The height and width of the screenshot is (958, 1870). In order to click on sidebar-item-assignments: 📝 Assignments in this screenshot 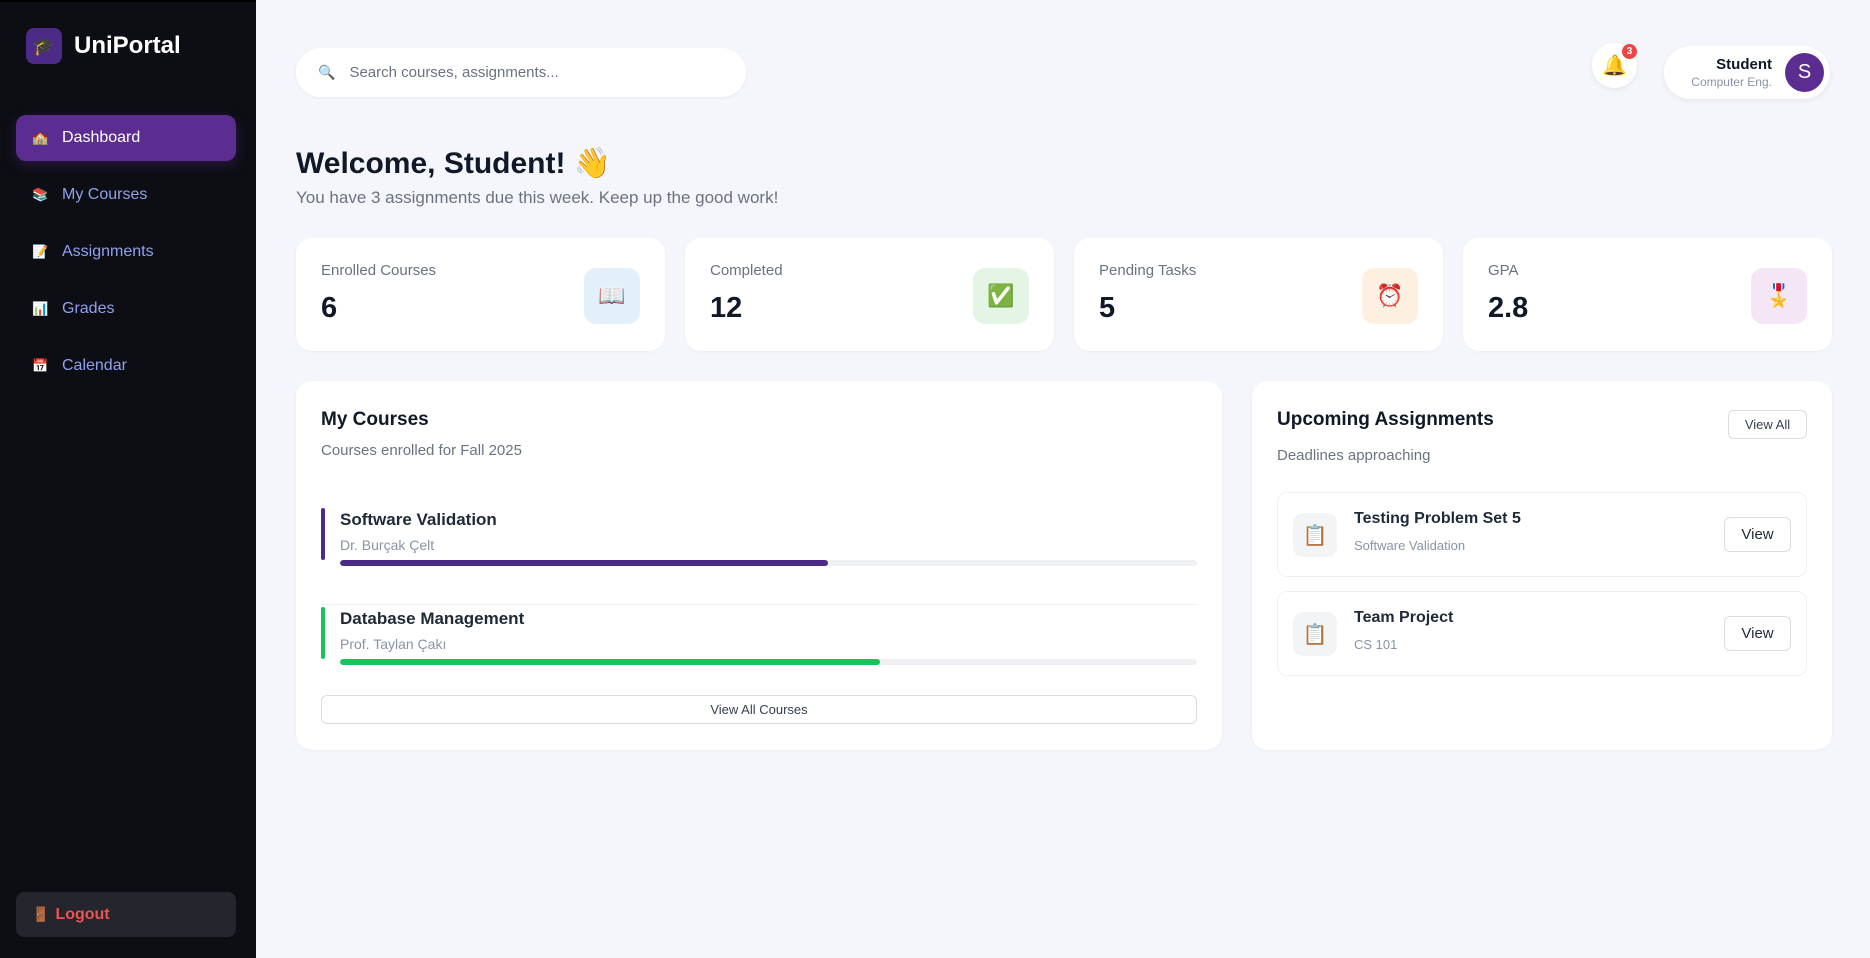, I will do `click(126, 252)`.